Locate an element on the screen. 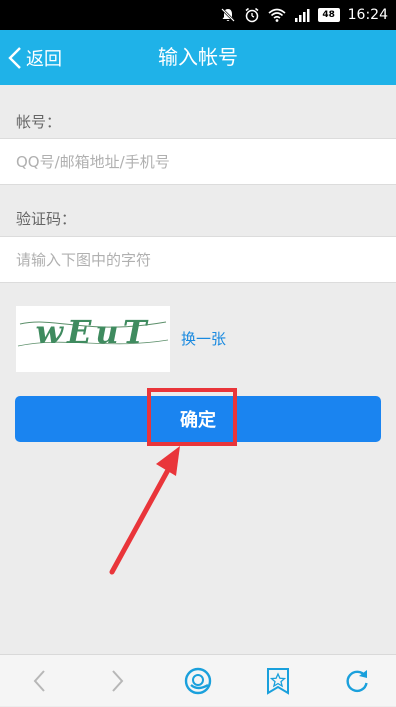 This screenshot has width=396, height=707. status-bar: 48 16:24 is located at coordinates (198, 15).